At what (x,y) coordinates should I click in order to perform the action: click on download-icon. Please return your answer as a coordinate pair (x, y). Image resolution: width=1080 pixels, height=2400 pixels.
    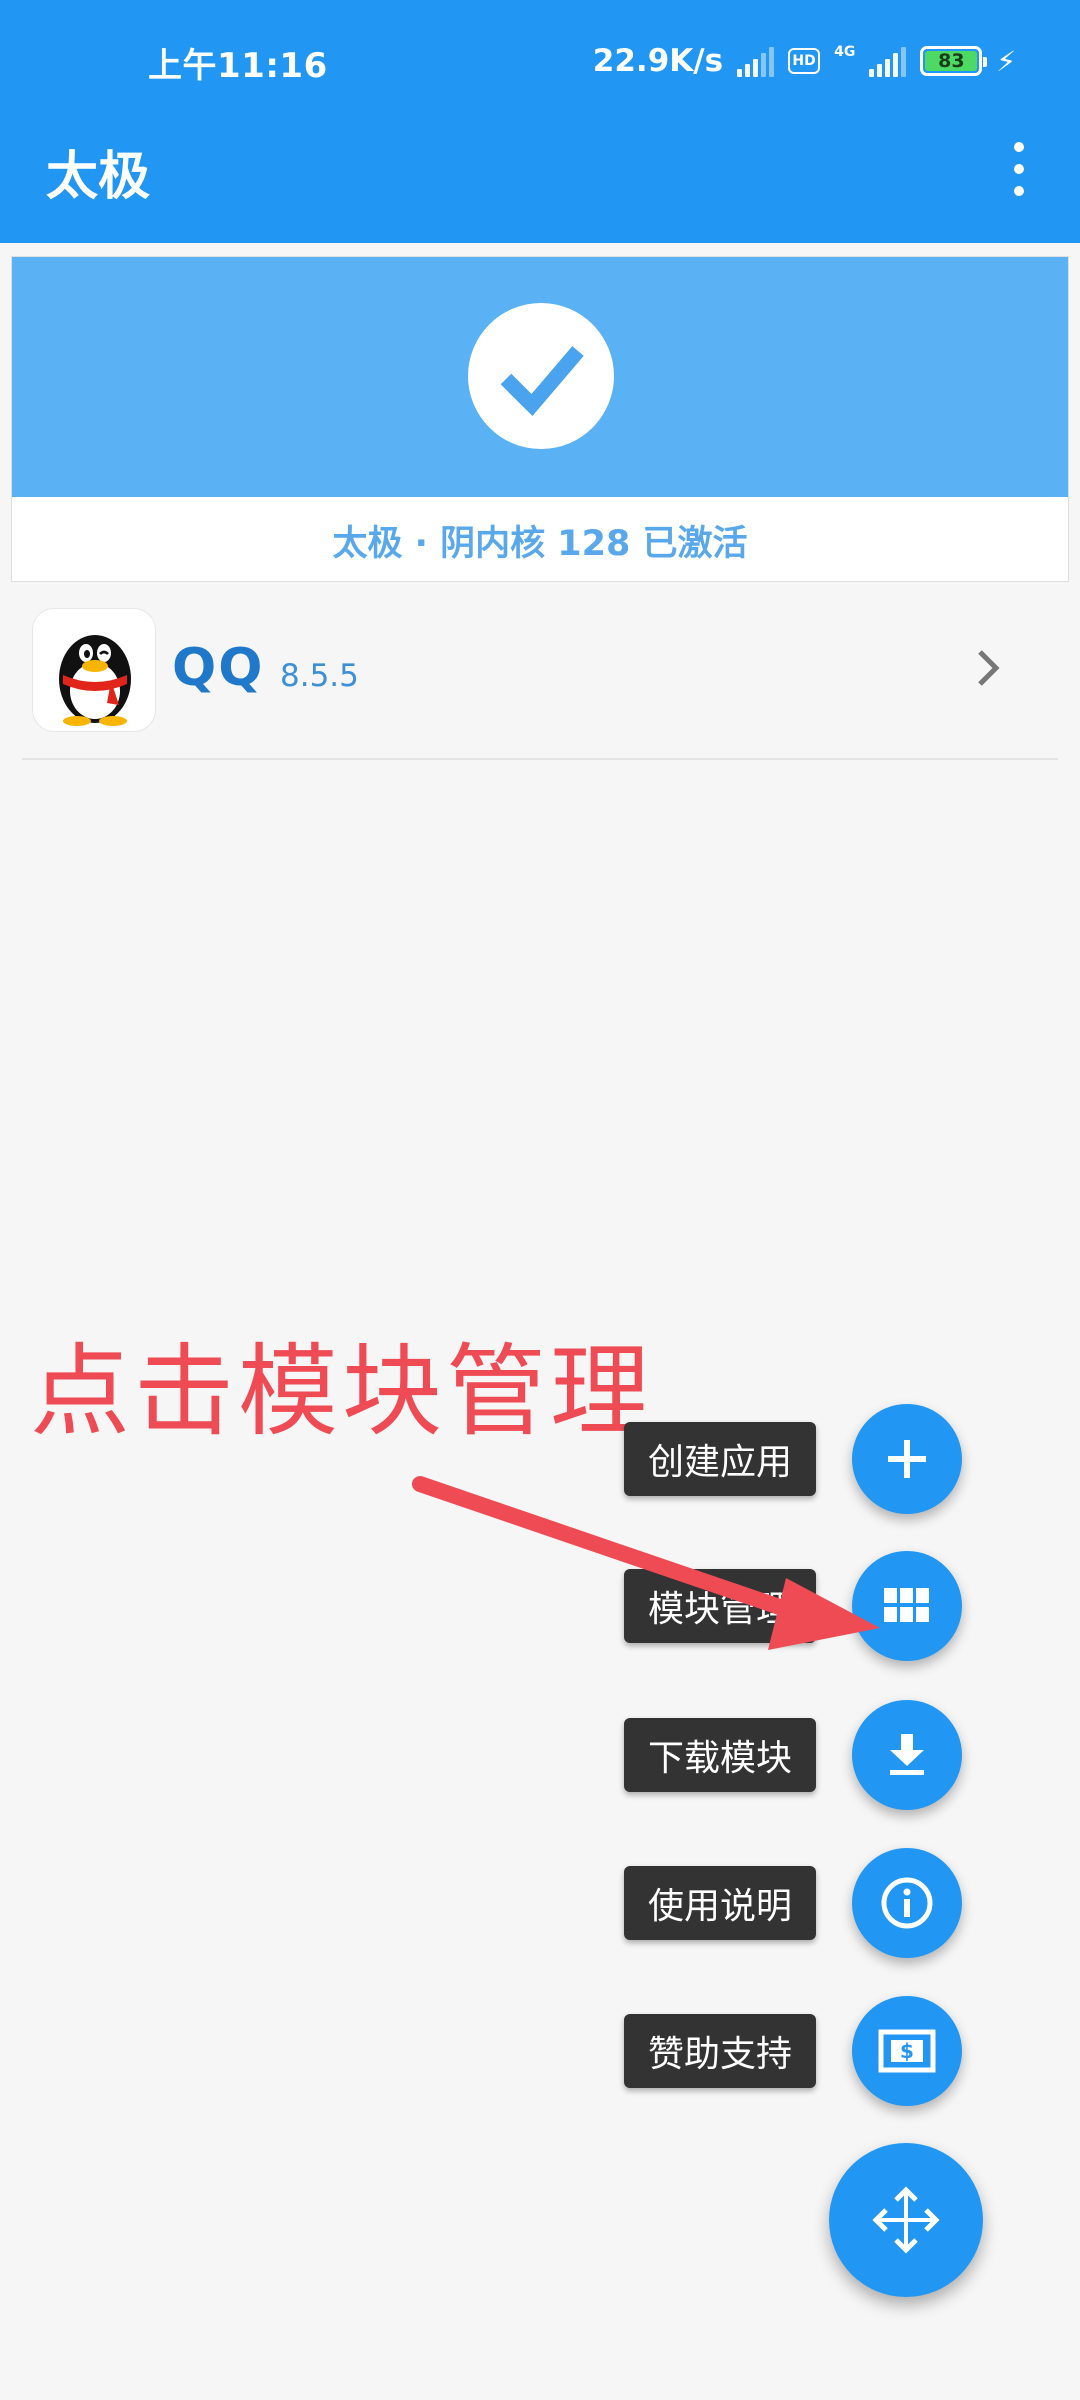
    Looking at the image, I should click on (907, 1754).